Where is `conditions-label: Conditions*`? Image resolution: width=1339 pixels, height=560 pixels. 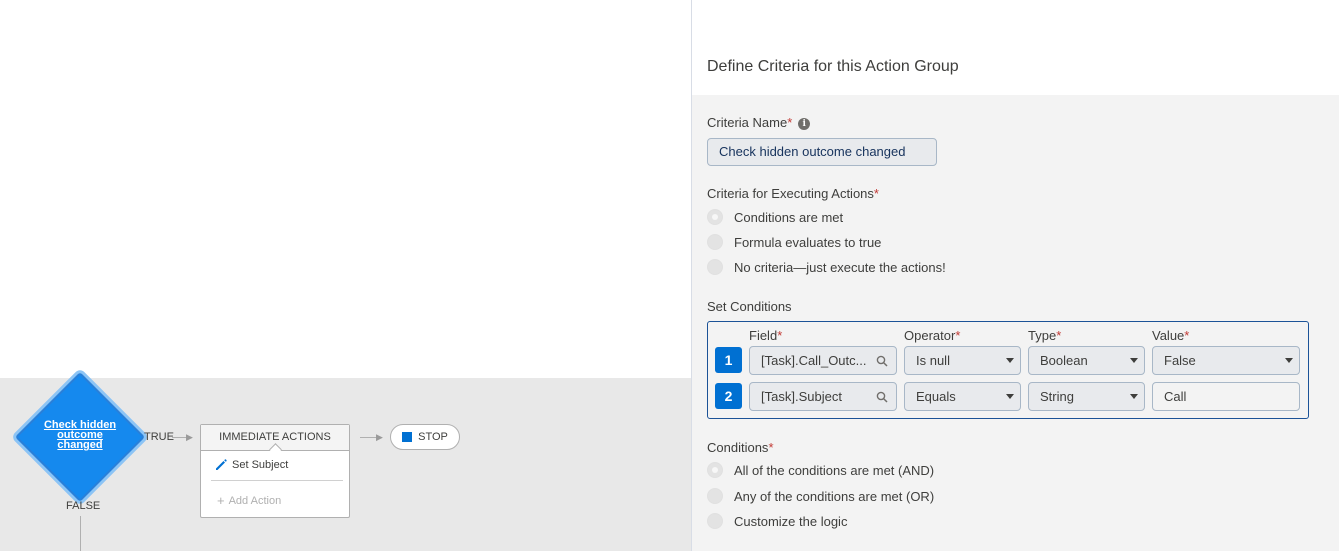
conditions-label: Conditions* is located at coordinates (740, 447).